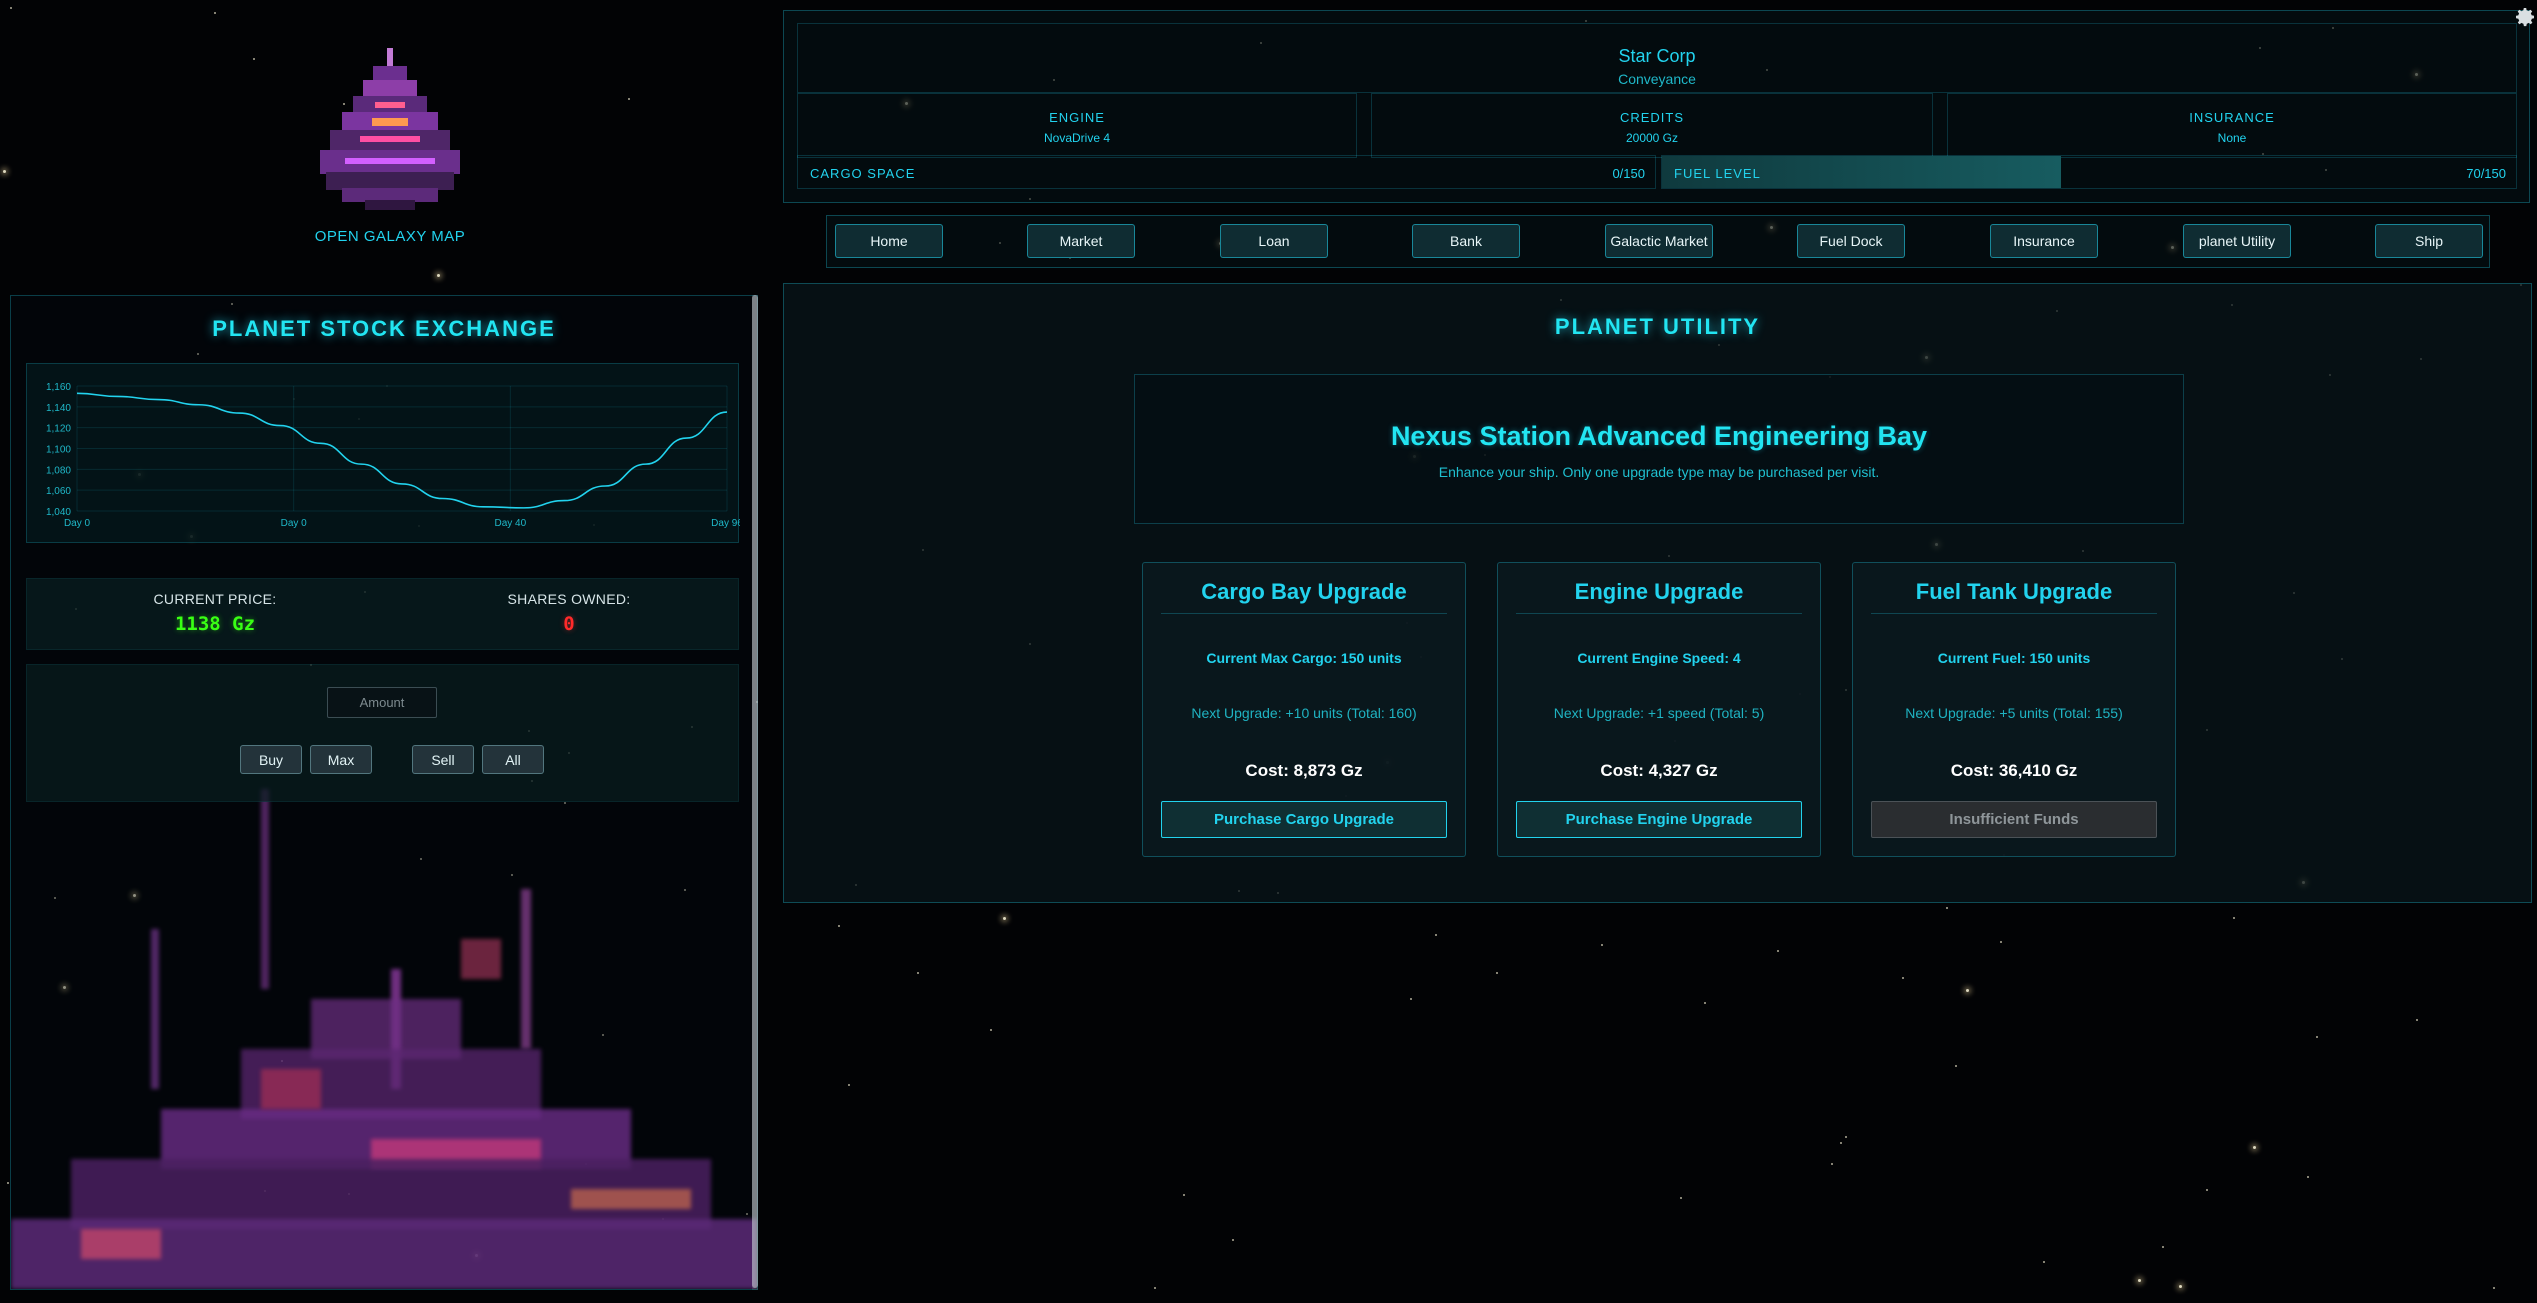 Image resolution: width=2537 pixels, height=1303 pixels. Describe the element at coordinates (58, 491) in the screenshot. I see `chart-y-tick-label: 1,060` at that location.